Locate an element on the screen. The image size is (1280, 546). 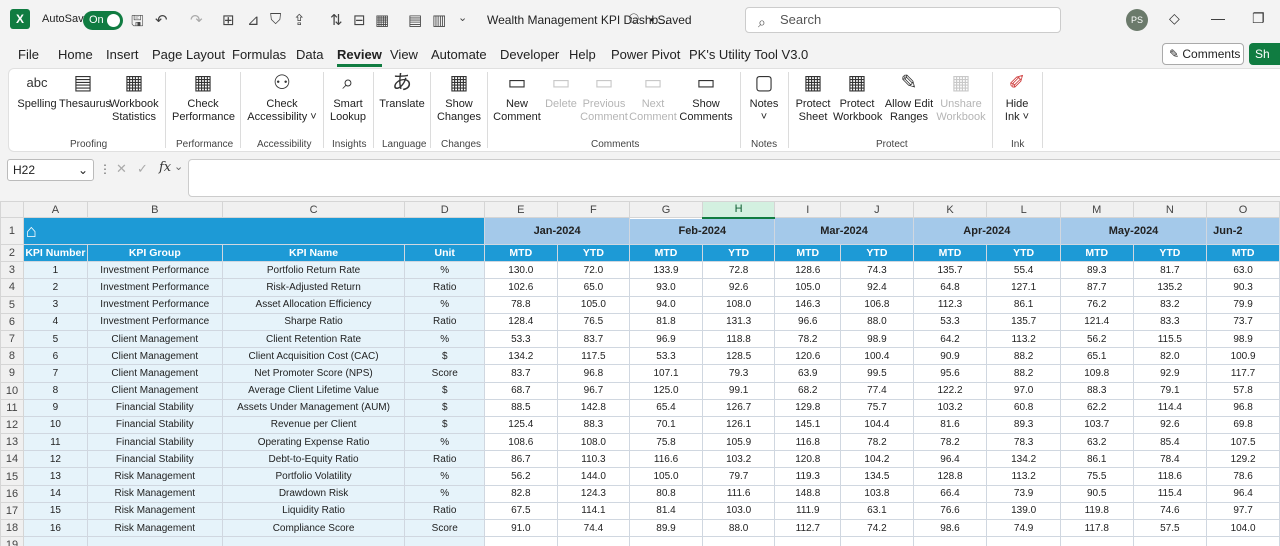
form-icon: ▥ is located at coordinates (439, 20).